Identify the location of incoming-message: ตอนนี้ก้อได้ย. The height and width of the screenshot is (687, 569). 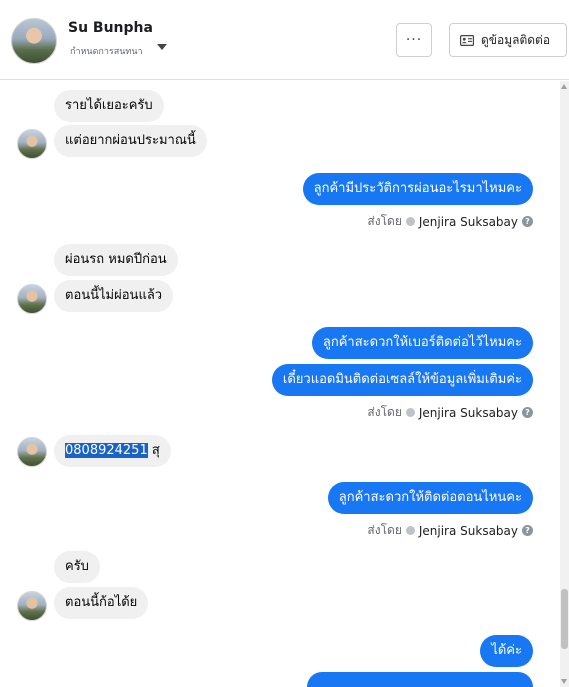
(101, 603).